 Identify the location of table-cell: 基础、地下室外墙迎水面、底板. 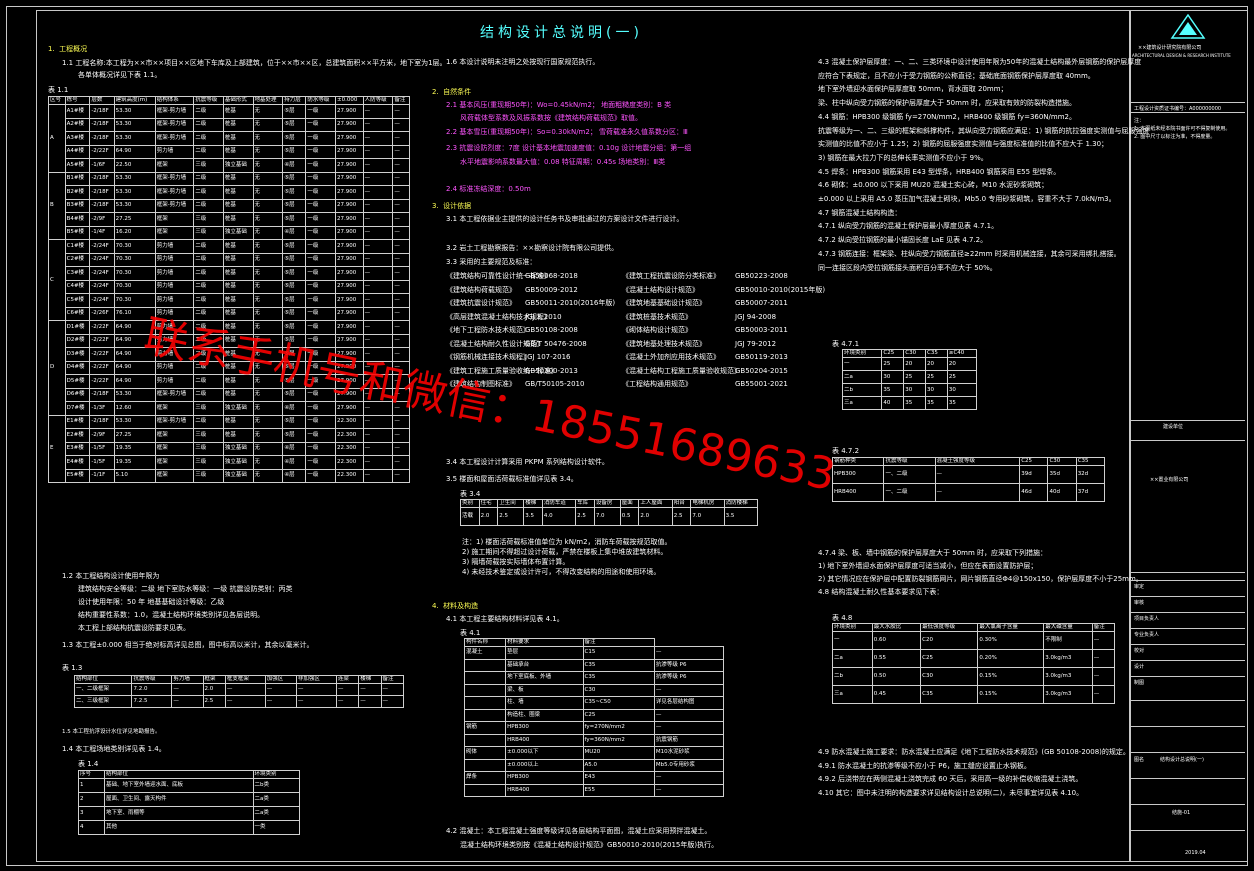
(179, 785).